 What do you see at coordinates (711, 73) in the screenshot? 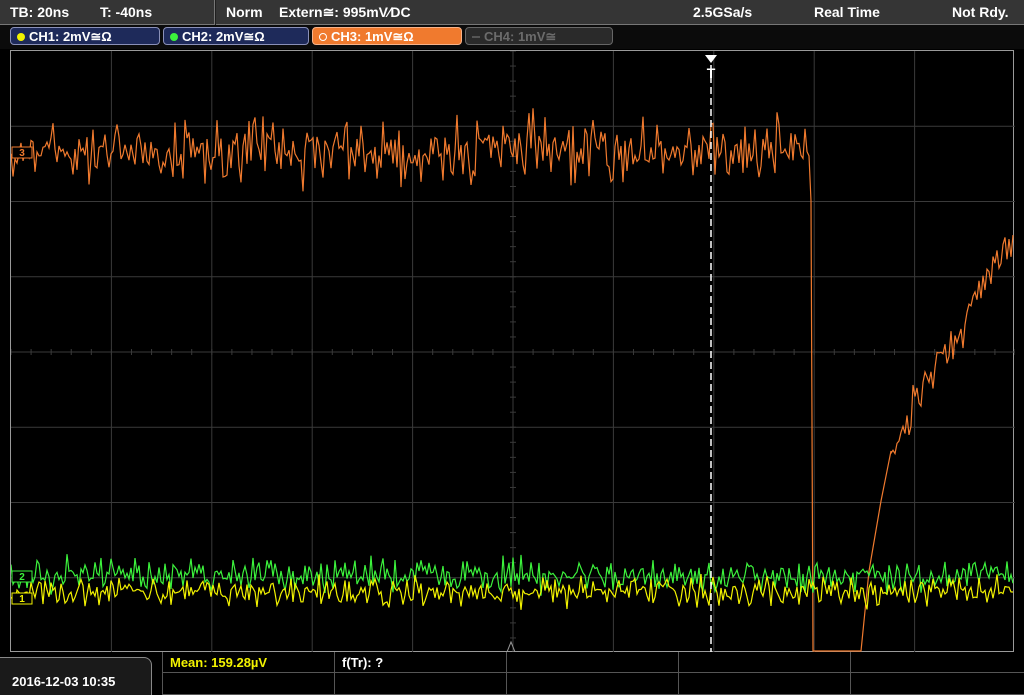
I see `trigger-marker-label: T` at bounding box center [711, 73].